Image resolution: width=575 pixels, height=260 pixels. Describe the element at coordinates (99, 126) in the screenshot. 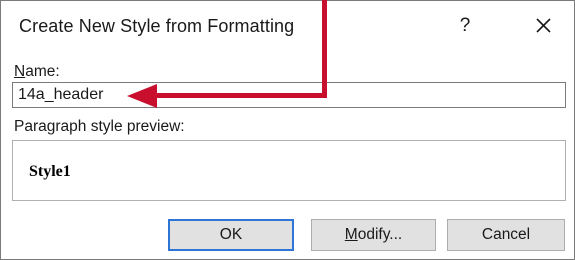

I see `preview-label: Paragraph style preview:` at that location.